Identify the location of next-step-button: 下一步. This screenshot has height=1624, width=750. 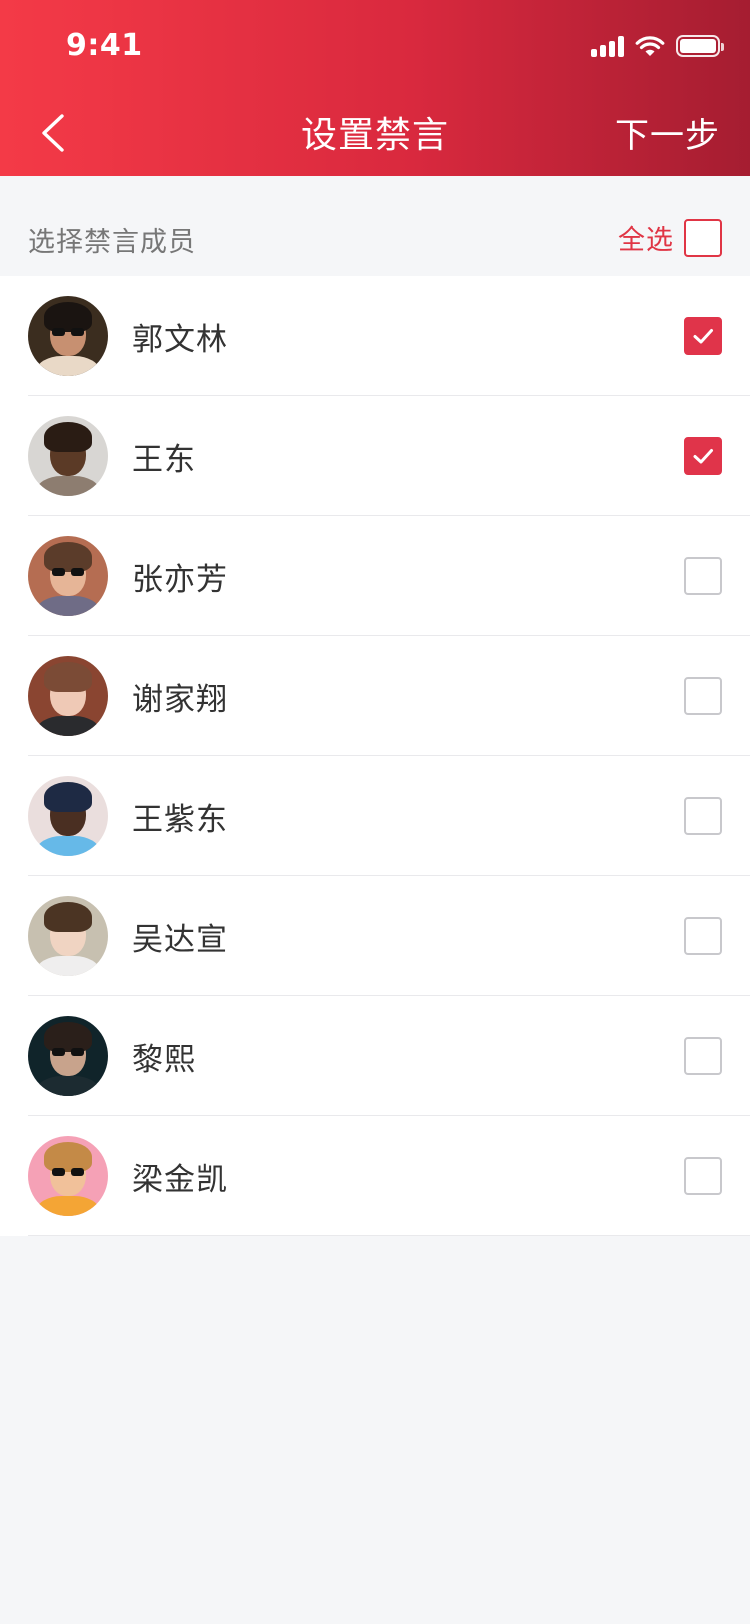
(667, 132).